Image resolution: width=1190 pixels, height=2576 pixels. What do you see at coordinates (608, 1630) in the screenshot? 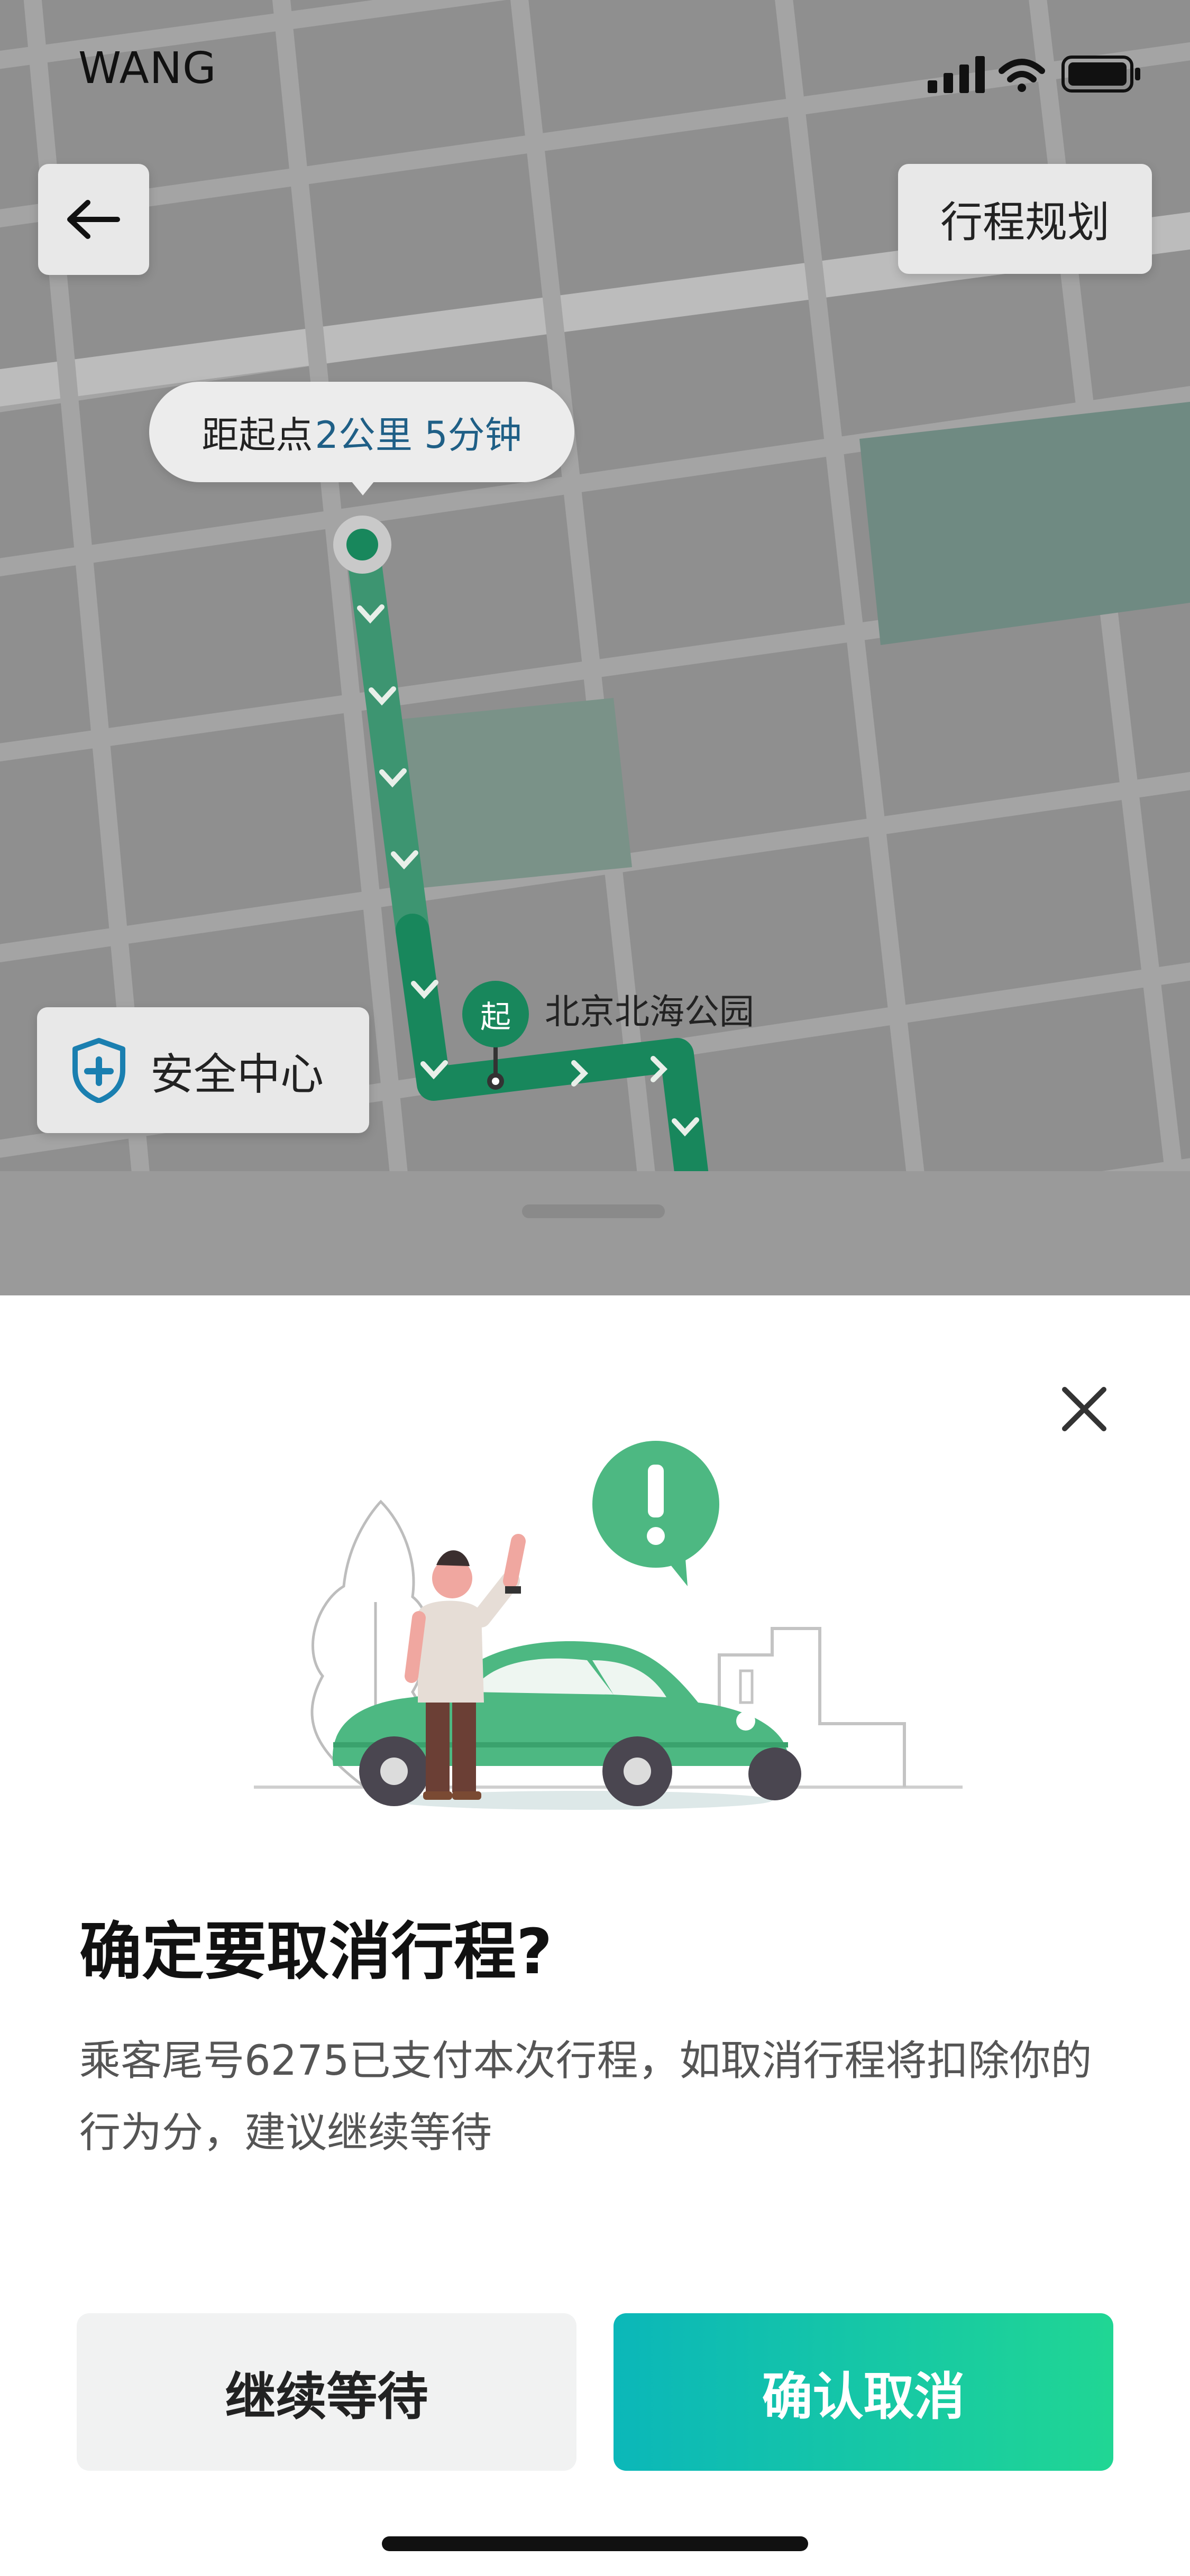
I see `driver-car-illustration` at bounding box center [608, 1630].